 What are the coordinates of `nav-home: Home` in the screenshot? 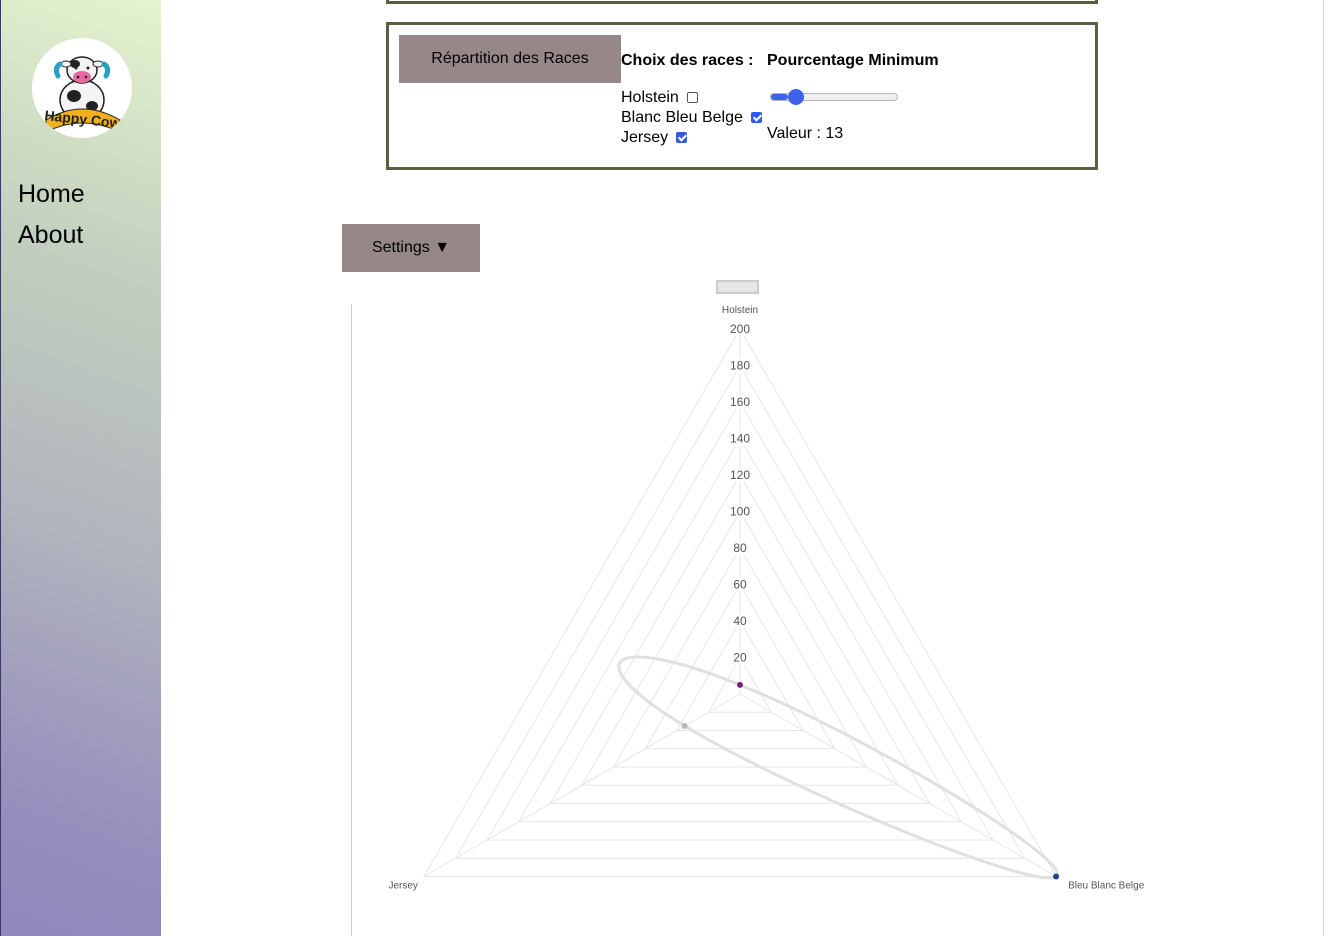 It's located at (51, 194).